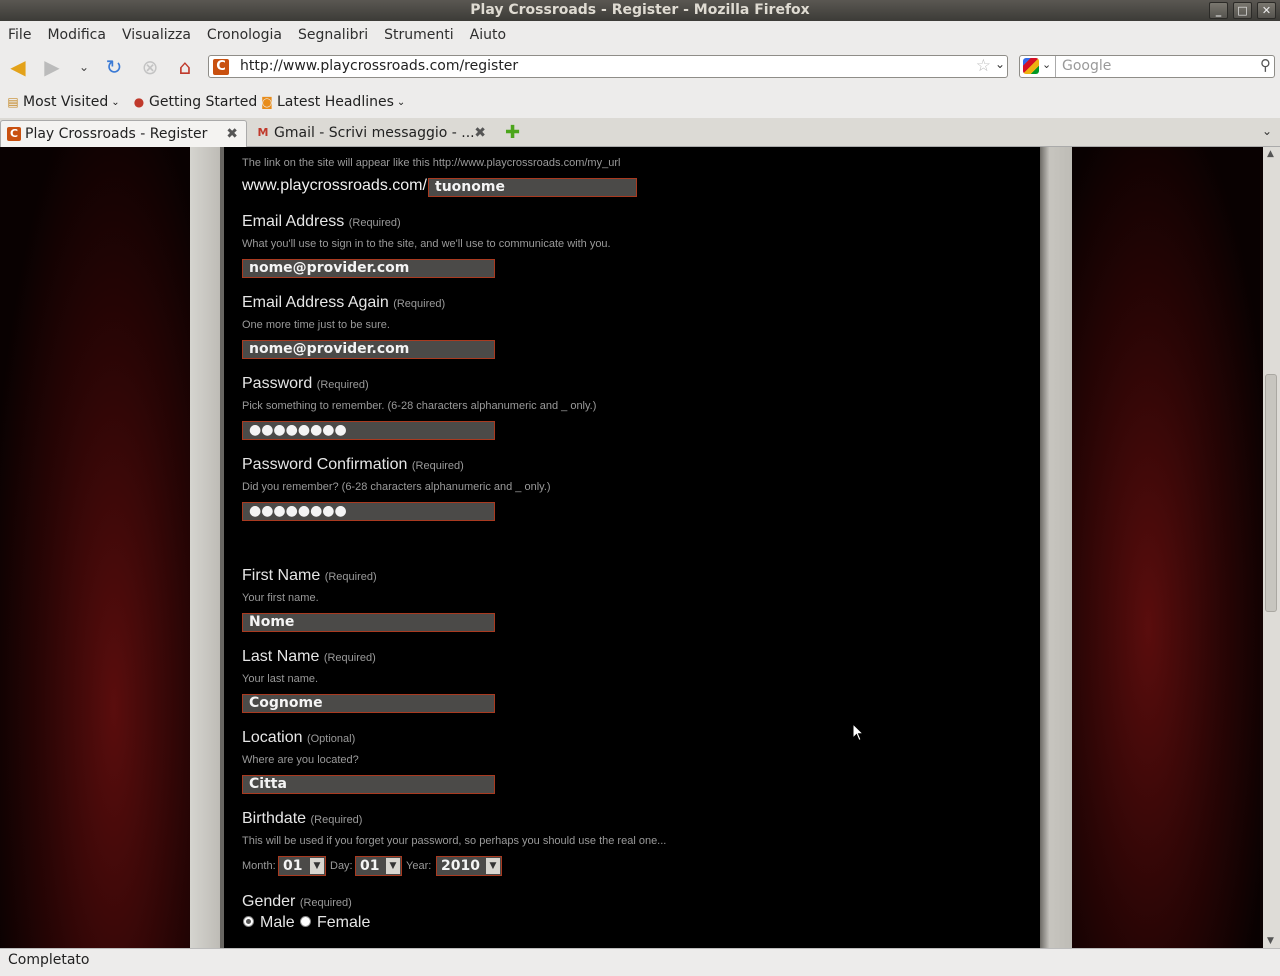 This screenshot has width=1280, height=976. What do you see at coordinates (335, 102) in the screenshot?
I see `bookmark-label: Latest Headlines` at bounding box center [335, 102].